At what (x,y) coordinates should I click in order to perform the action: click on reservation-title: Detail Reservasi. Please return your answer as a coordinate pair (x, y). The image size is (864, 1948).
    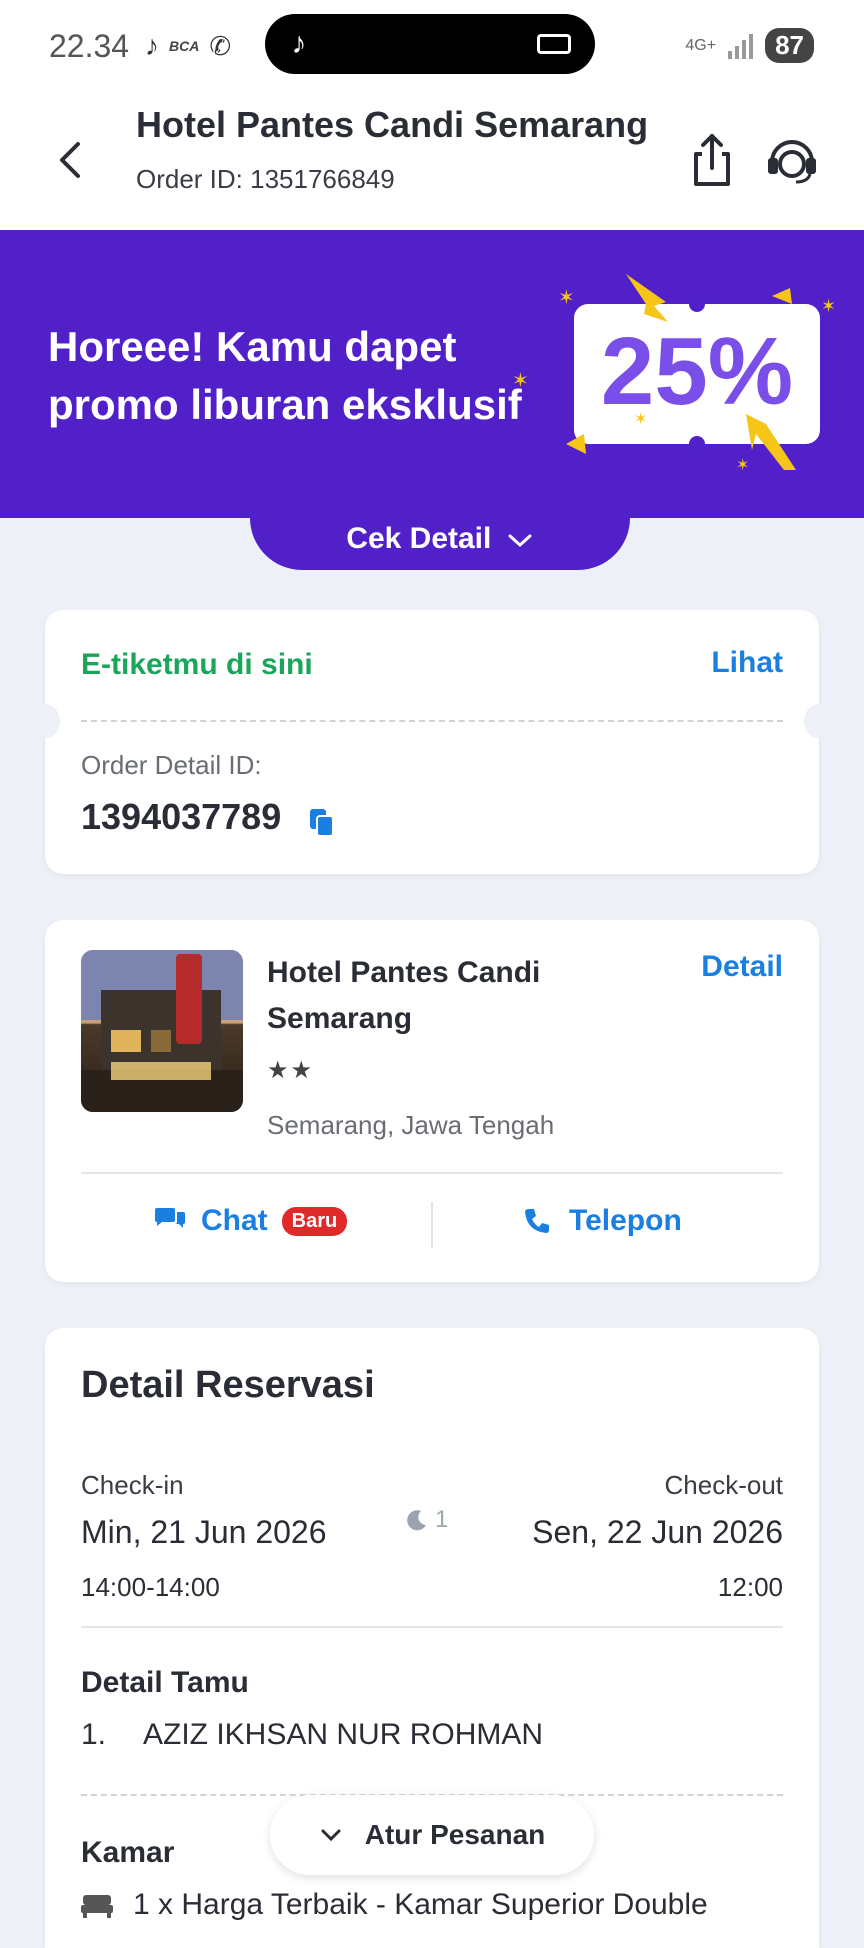
    Looking at the image, I should click on (228, 1385).